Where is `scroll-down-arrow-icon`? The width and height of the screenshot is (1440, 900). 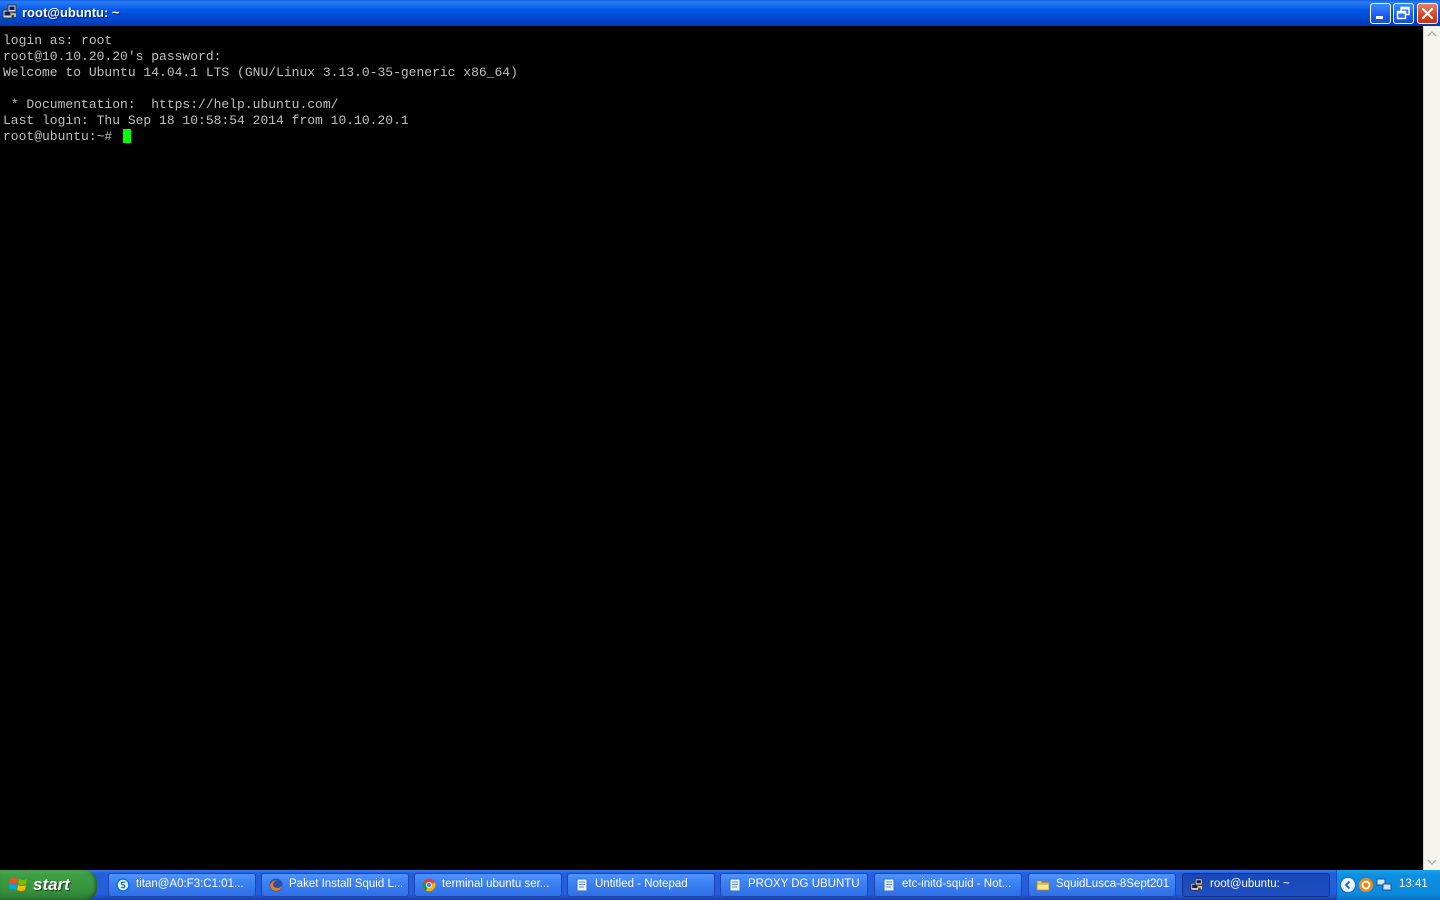
scroll-down-arrow-icon is located at coordinates (1432, 861).